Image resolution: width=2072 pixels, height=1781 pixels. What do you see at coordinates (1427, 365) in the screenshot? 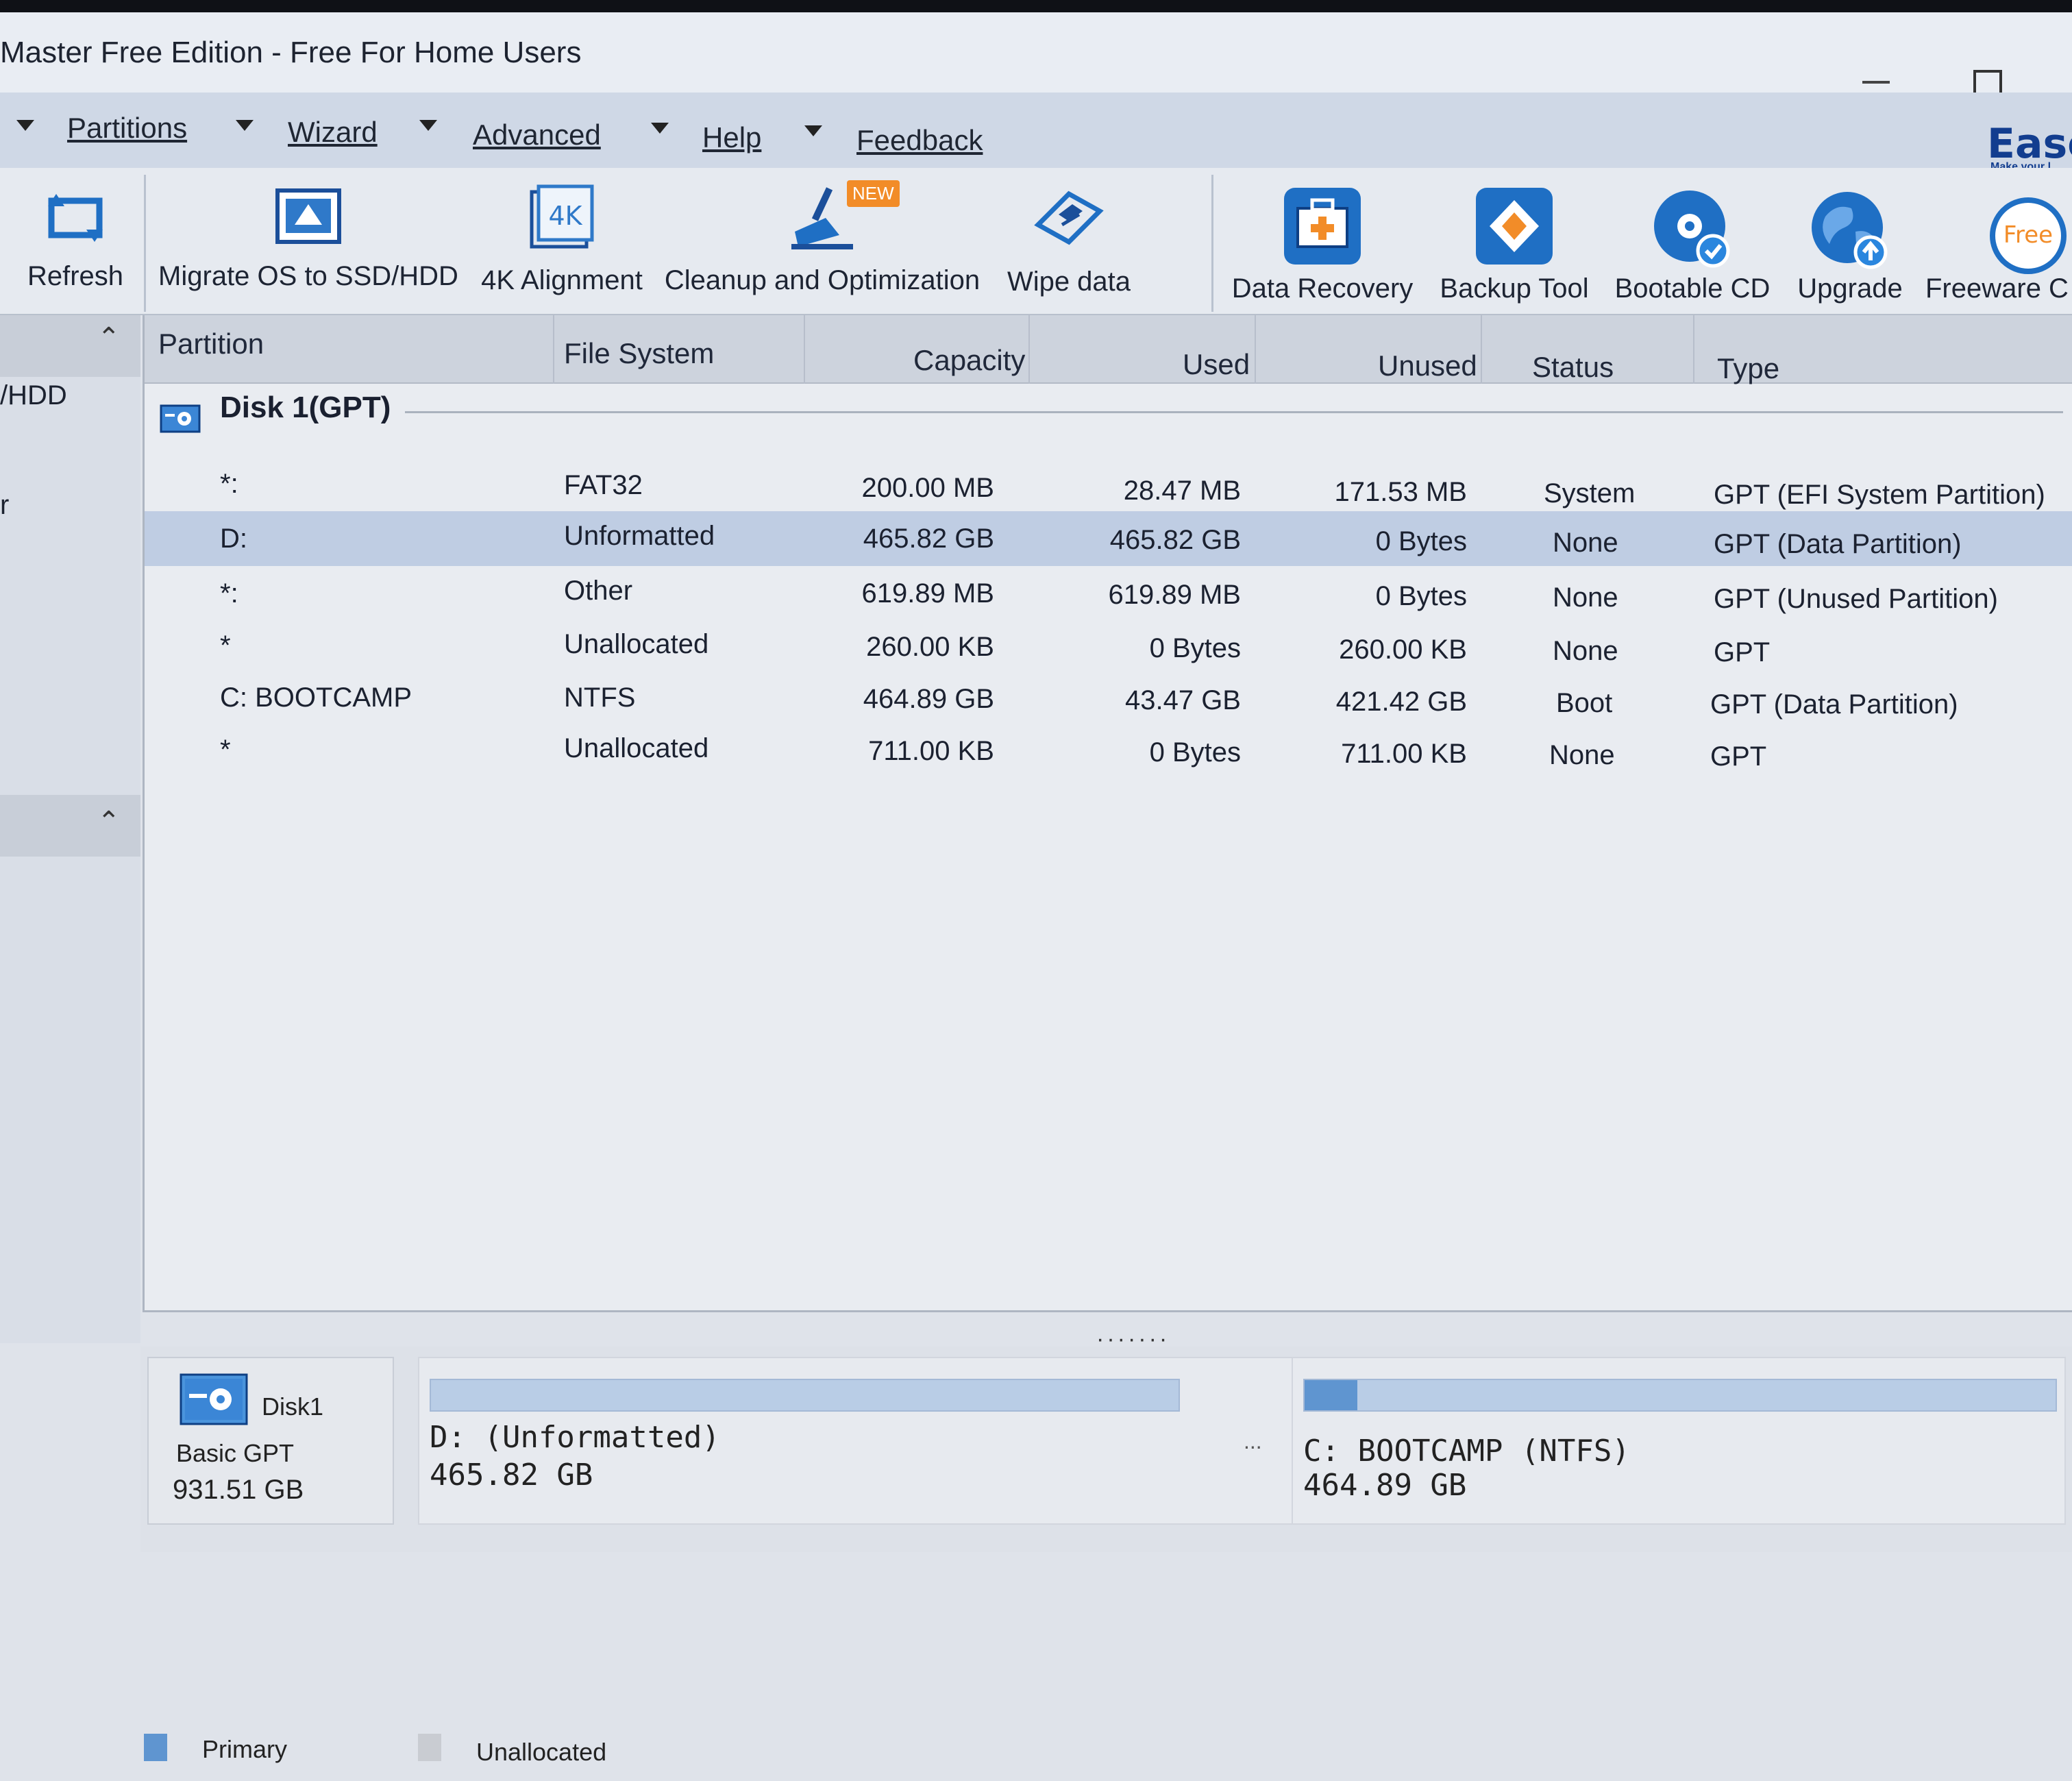
I see `column-header-unused: Unused` at bounding box center [1427, 365].